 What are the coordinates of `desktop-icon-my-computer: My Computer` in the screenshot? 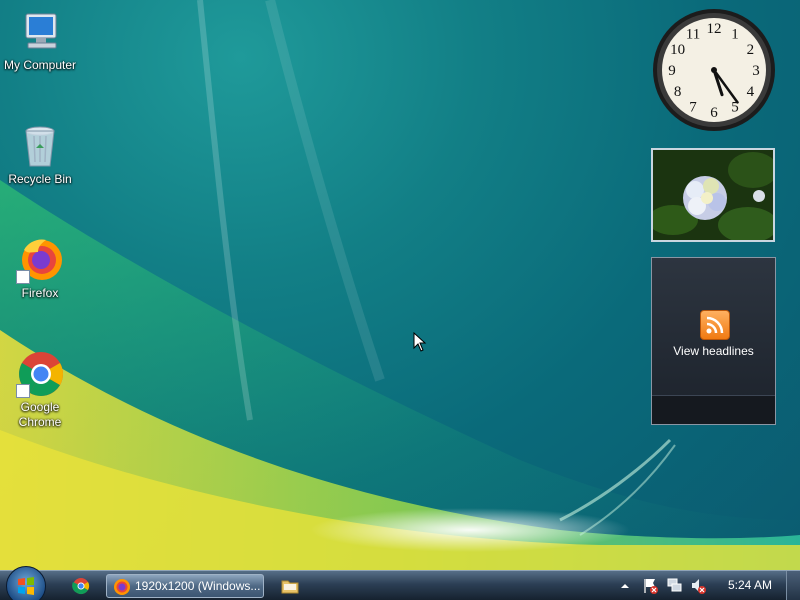 It's located at (40, 40).